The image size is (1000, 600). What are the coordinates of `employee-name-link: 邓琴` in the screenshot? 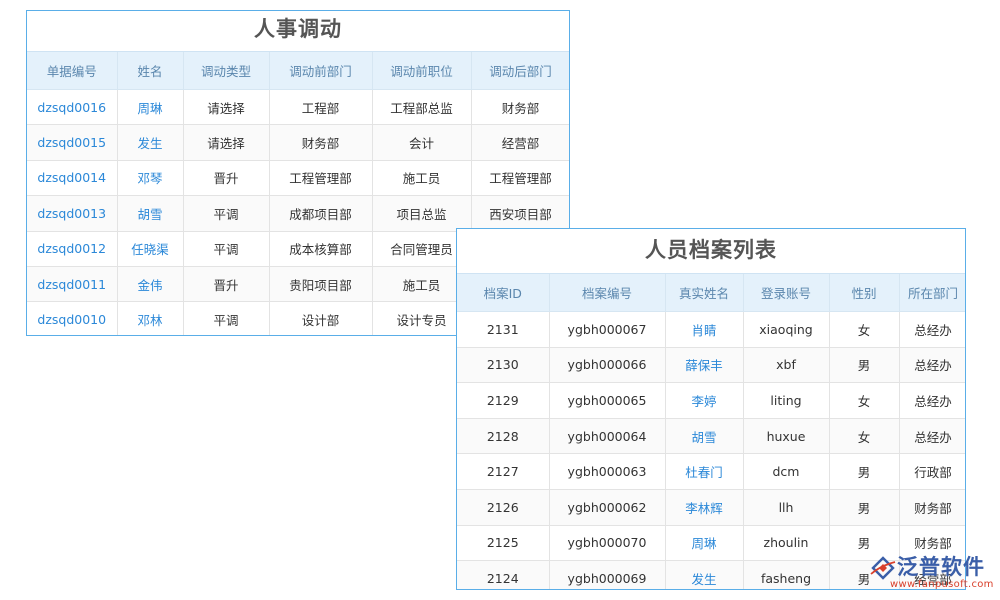 It's located at (150, 177).